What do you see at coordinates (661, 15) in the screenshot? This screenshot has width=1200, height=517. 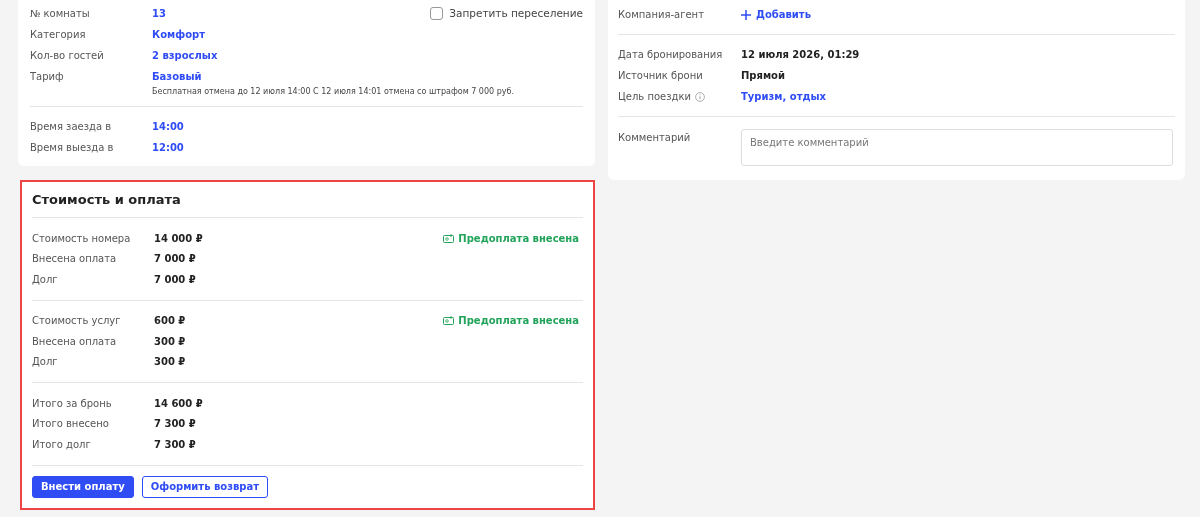 I see `field-label: Компания-агент` at bounding box center [661, 15].